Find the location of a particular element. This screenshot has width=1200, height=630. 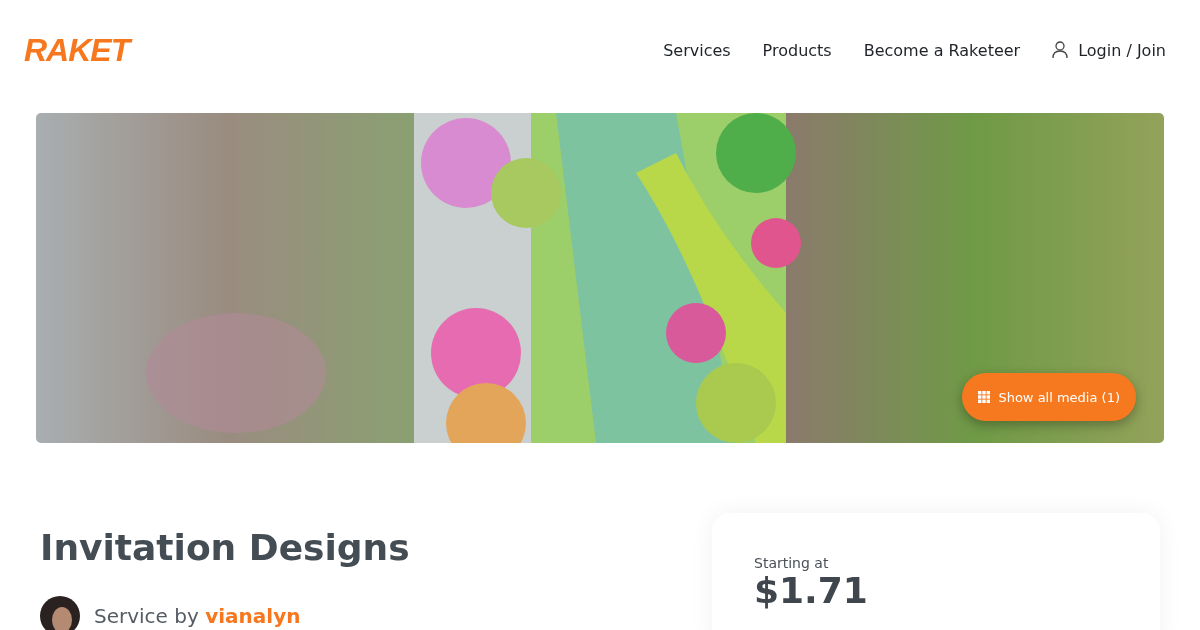

user-icon is located at coordinates (1060, 50).